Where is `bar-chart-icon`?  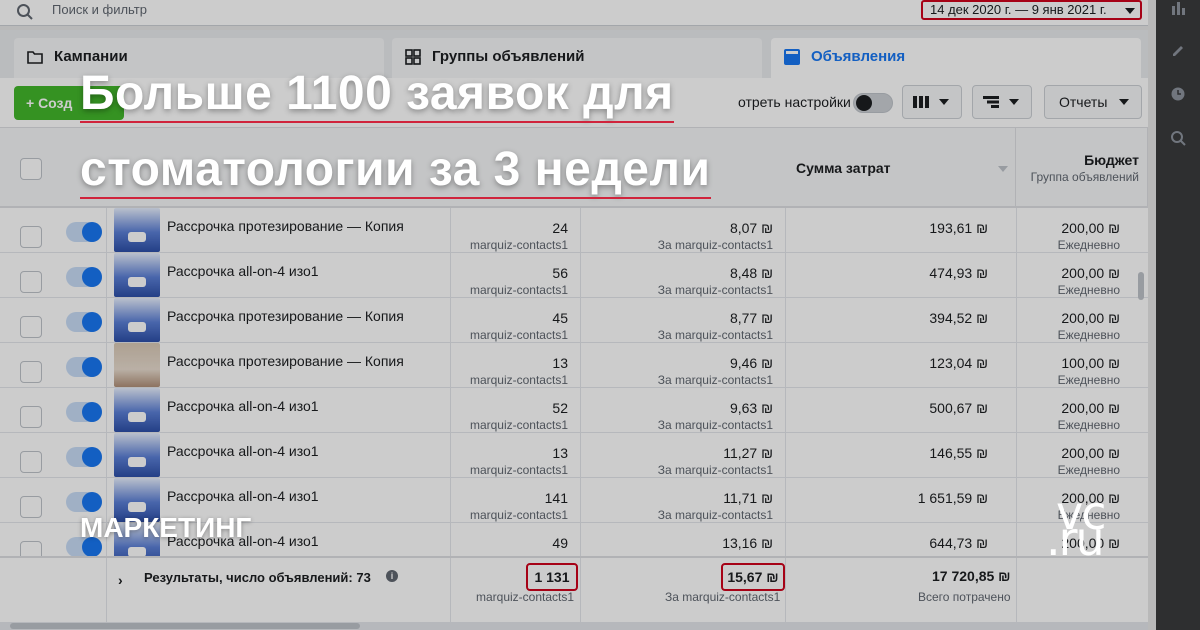
bar-chart-icon is located at coordinates (1178, 8).